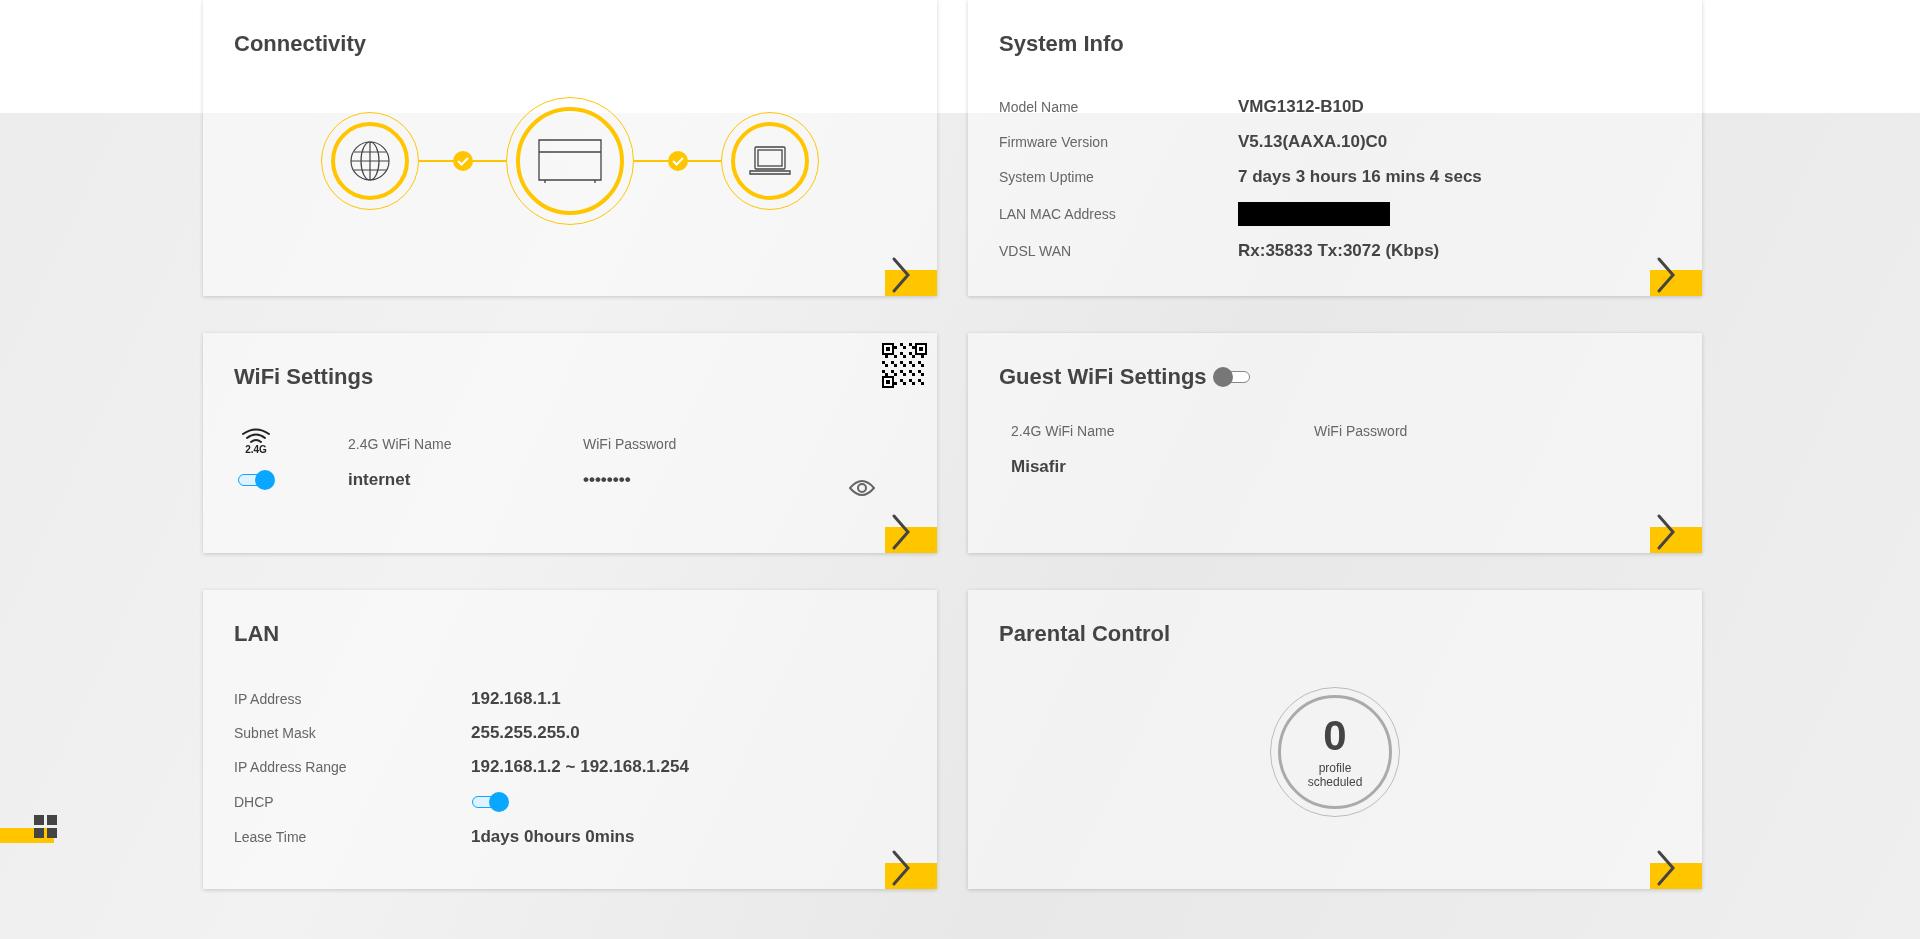  I want to click on show-password-button, so click(862, 488).